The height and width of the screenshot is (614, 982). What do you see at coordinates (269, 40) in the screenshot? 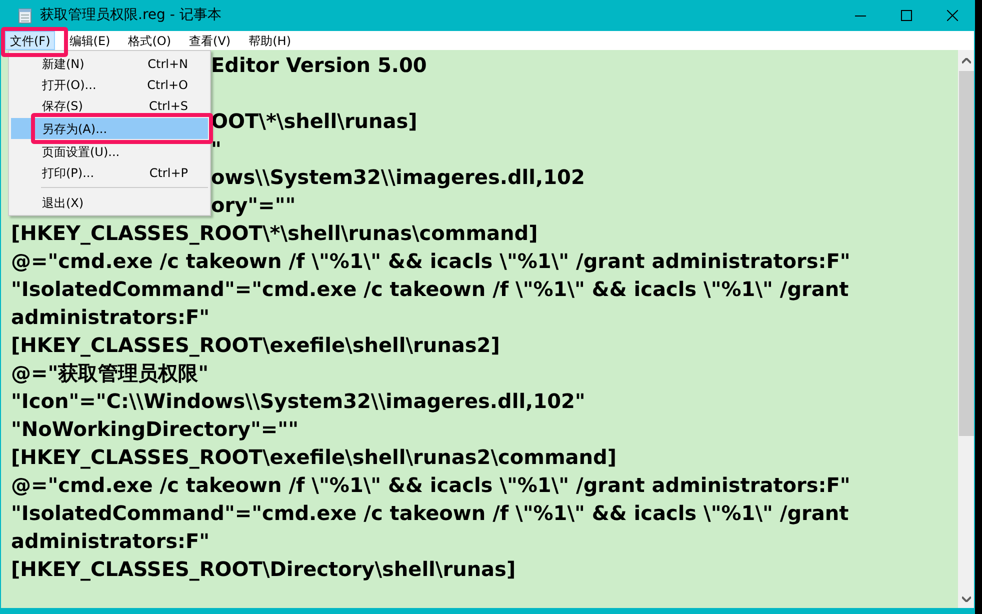
I see `menu-item: 帮助(H)` at bounding box center [269, 40].